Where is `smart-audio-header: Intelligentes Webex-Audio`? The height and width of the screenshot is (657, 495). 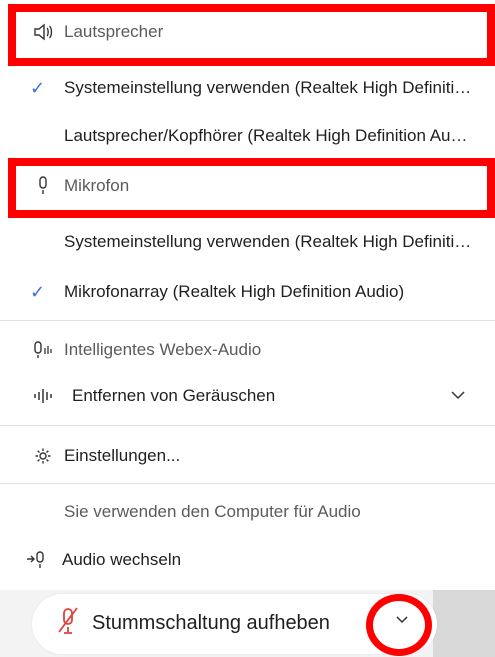 smart-audio-header: Intelligentes Webex-Audio is located at coordinates (247, 350).